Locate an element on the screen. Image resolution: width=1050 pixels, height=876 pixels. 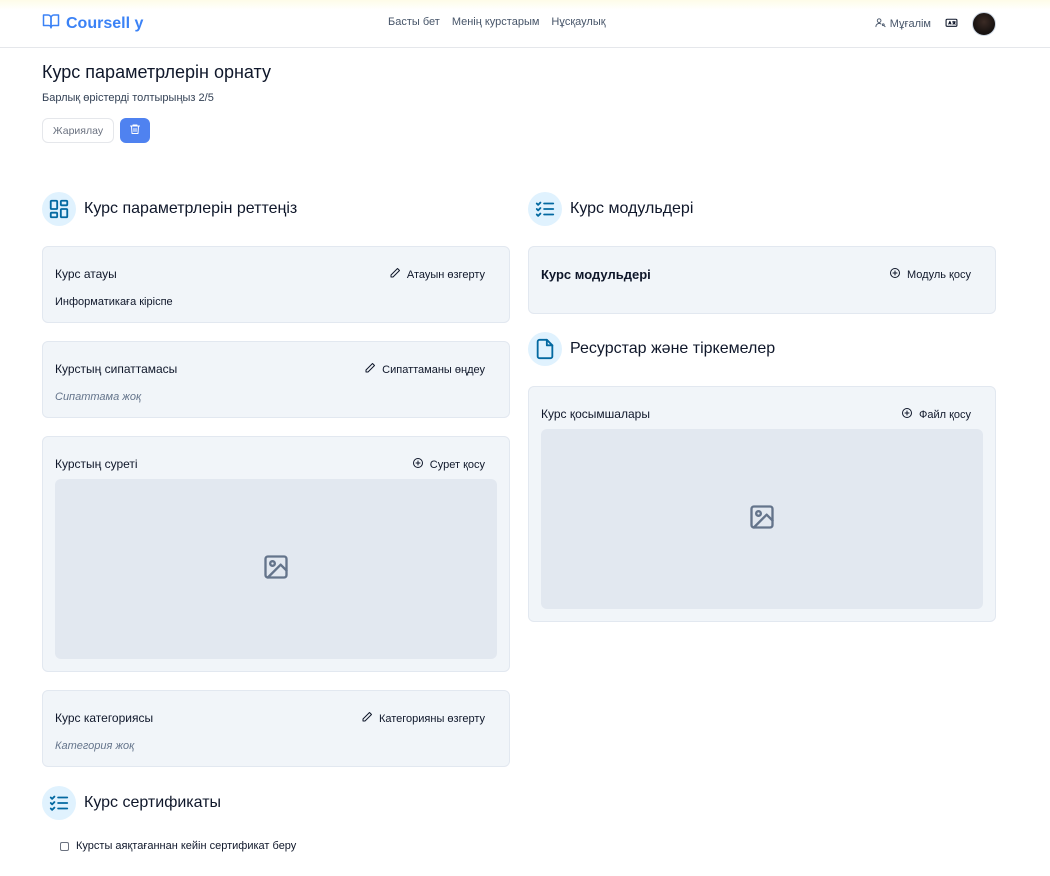
add-image-button: Сурет қосу is located at coordinates (448, 464).